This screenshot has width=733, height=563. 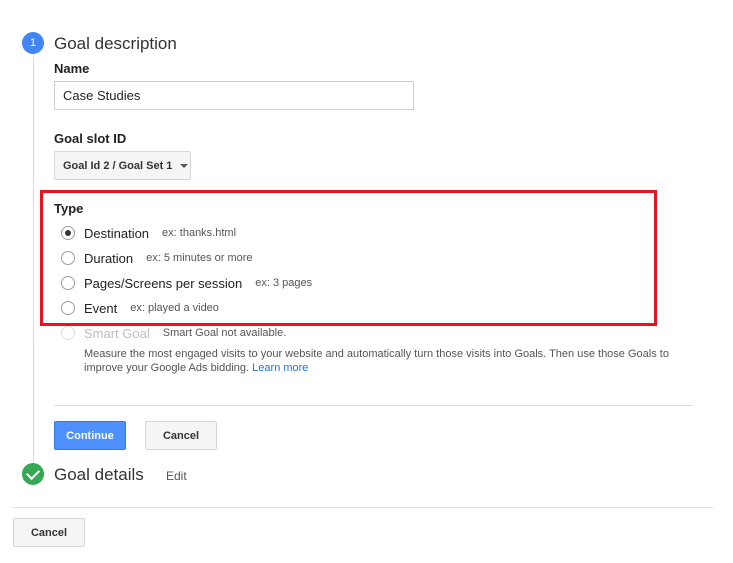 I want to click on cancel-step-button: Cancel, so click(x=181, y=435).